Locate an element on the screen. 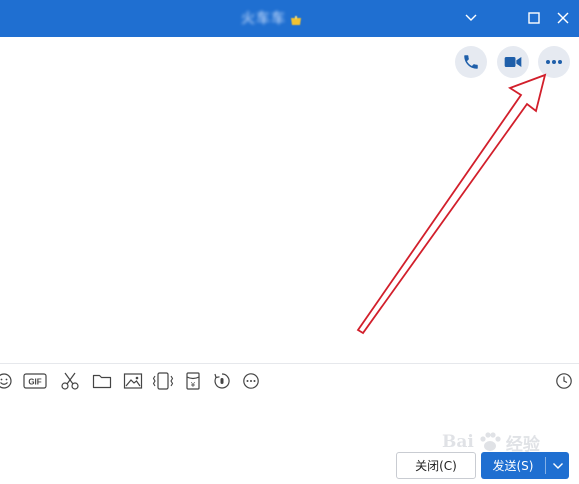  shake-window-button is located at coordinates (163, 381).